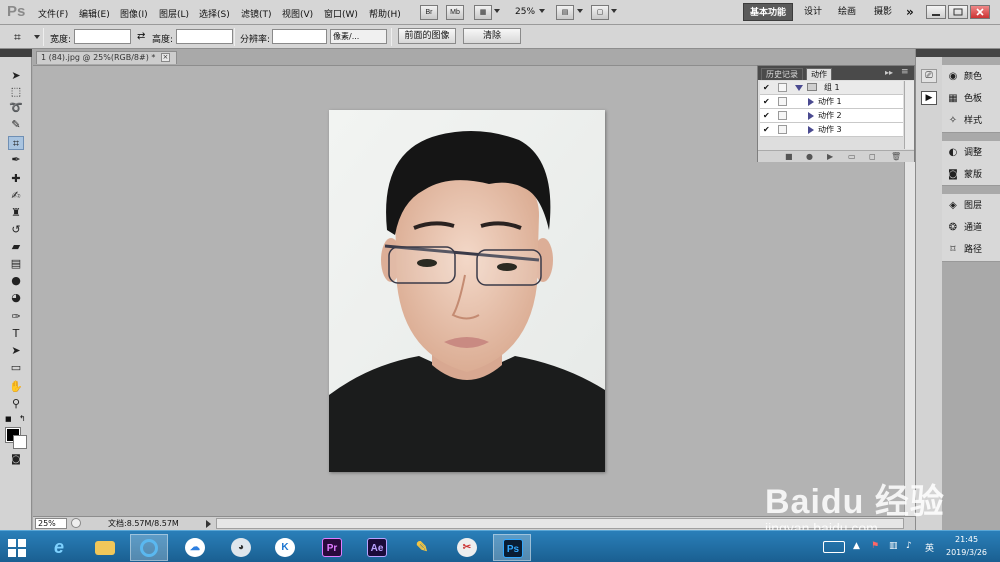 The width and height of the screenshot is (1000, 562). What do you see at coordinates (966, 539) in the screenshot?
I see `clock-time: 21:45` at bounding box center [966, 539].